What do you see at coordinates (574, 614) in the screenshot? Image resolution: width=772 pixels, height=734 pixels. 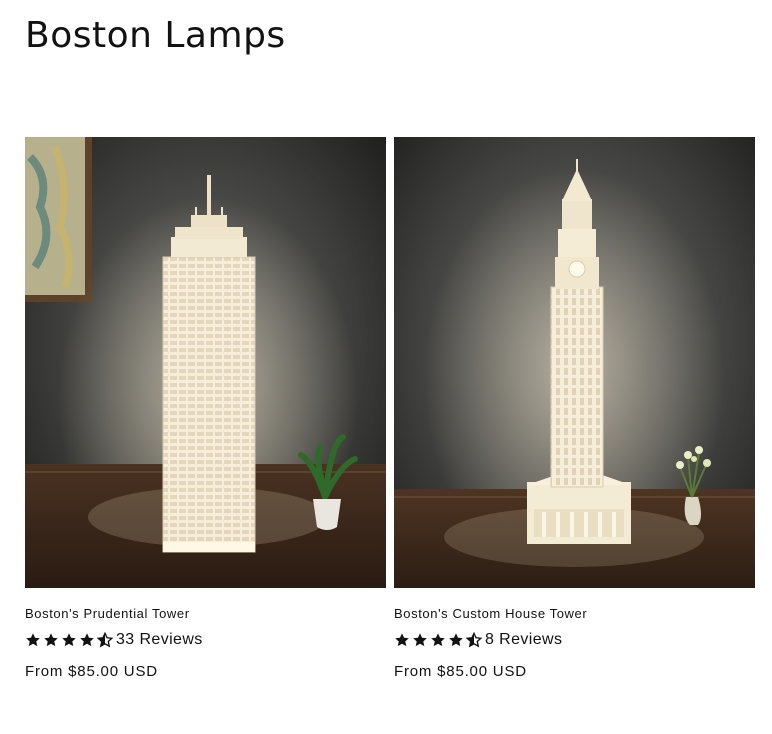 I see `product-title: Boston's Custom House Tower` at bounding box center [574, 614].